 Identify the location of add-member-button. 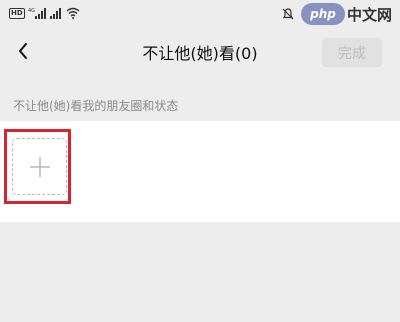
(39, 166).